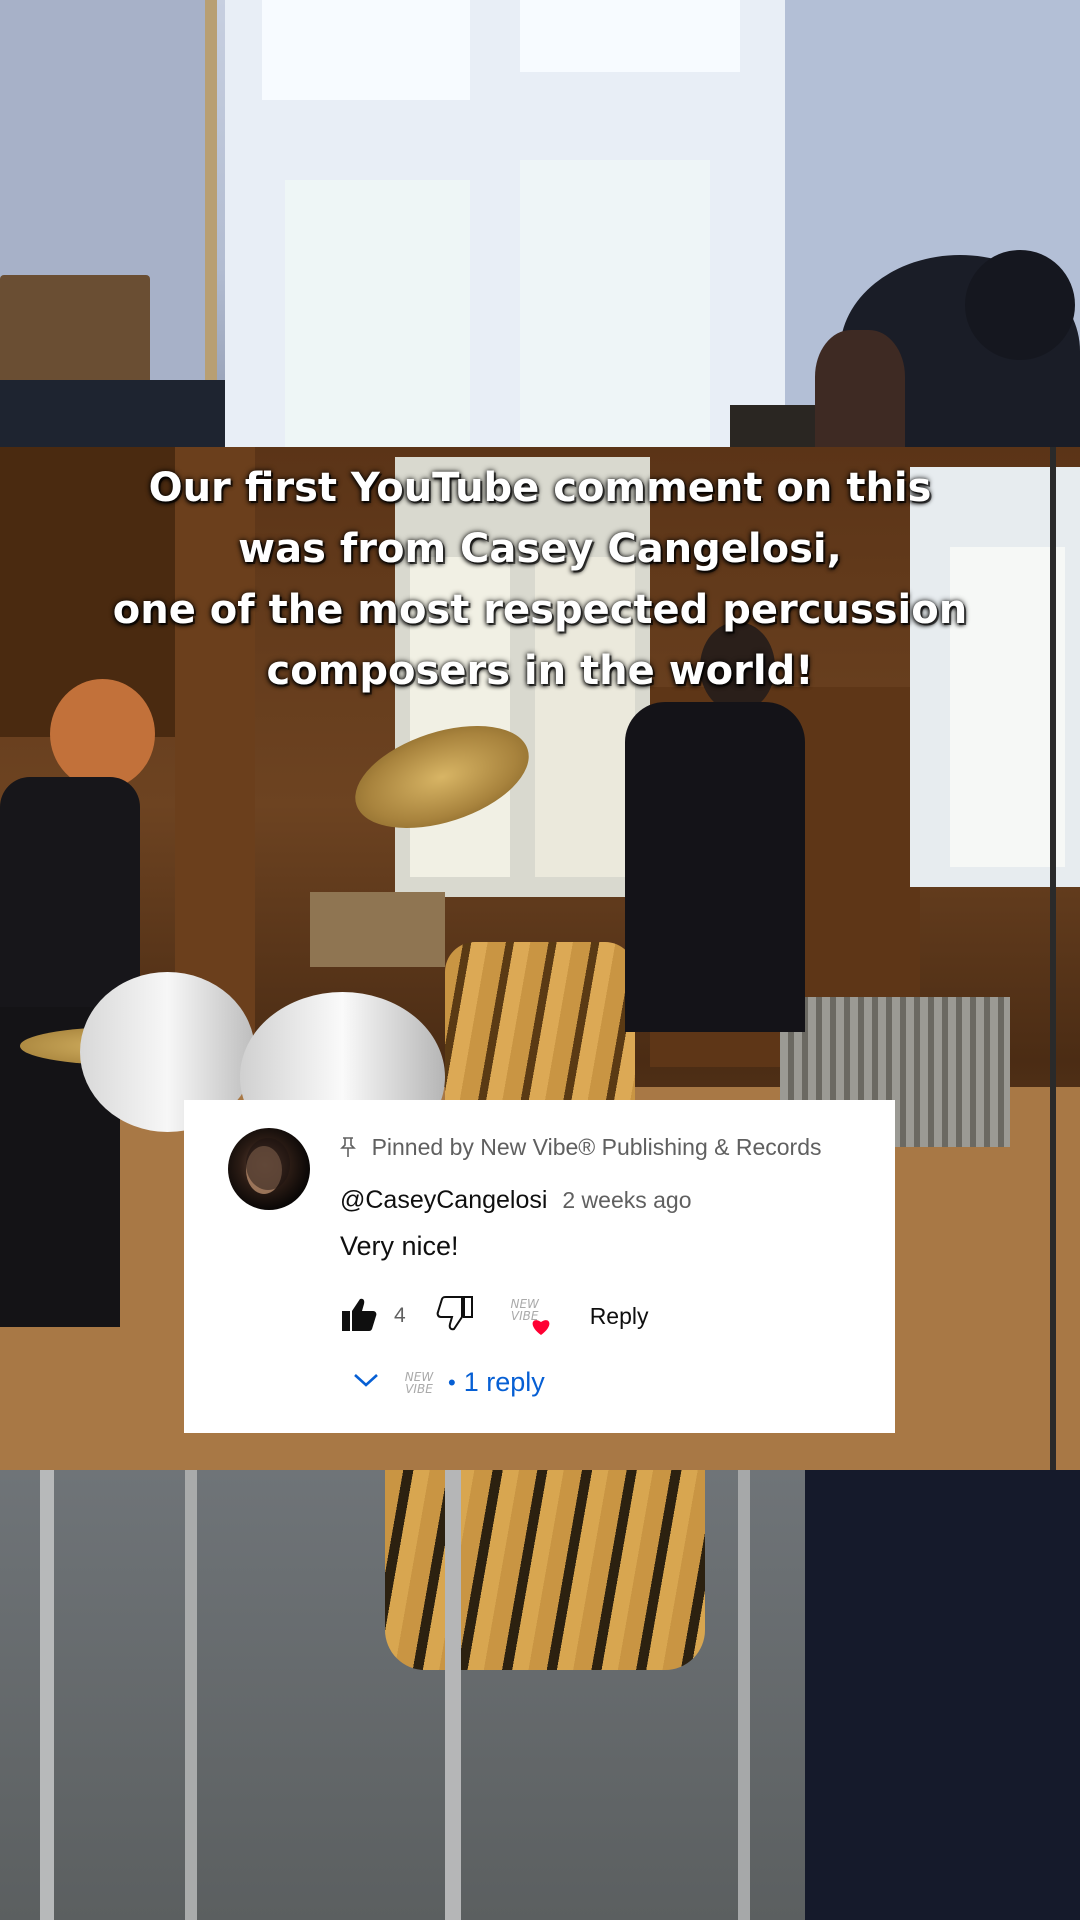  Describe the element at coordinates (626, 1200) in the screenshot. I see `comment-time: 2 weeks ago` at that location.